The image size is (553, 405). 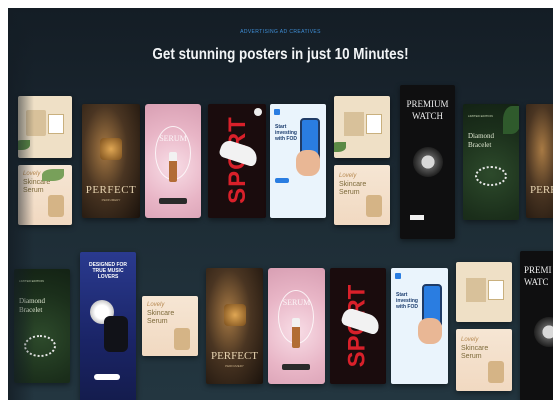 I want to click on poster-title: Diamond, so click(x=481, y=136).